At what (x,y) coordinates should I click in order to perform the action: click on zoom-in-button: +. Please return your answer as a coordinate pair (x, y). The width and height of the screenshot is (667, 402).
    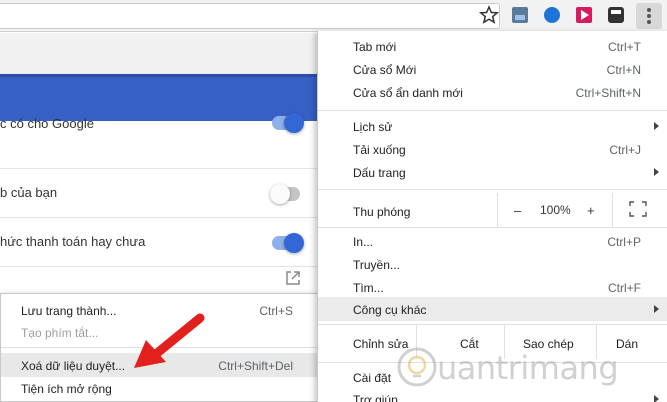
    Looking at the image, I should click on (591, 210).